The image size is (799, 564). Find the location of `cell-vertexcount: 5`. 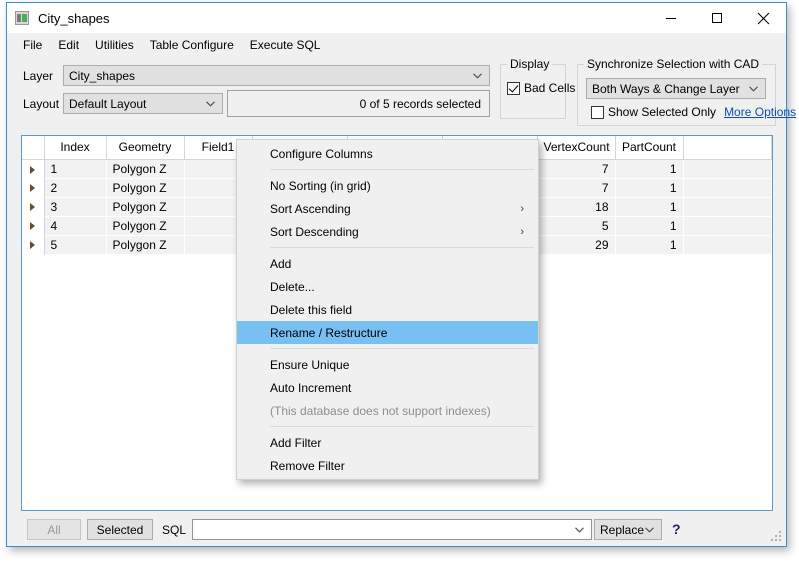

cell-vertexcount: 5 is located at coordinates (576, 226).